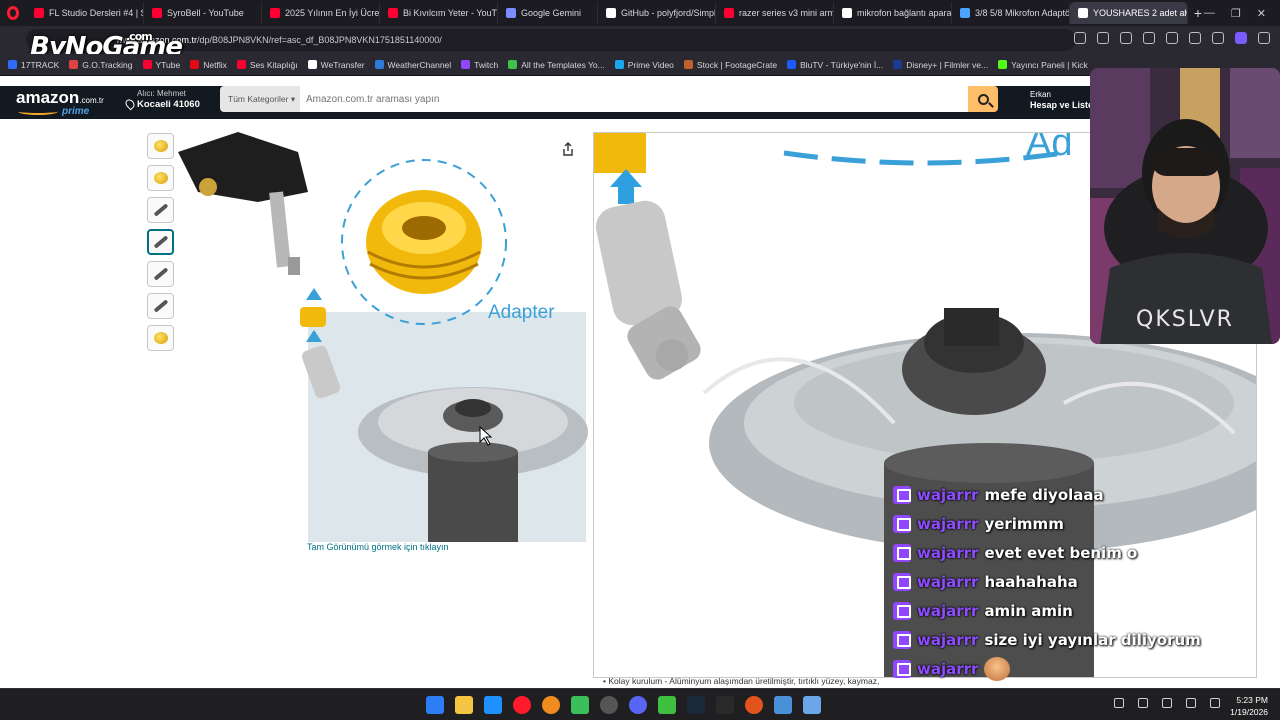 Image resolution: width=1280 pixels, height=720 pixels. I want to click on tray-chevron-icon, so click(1119, 703).